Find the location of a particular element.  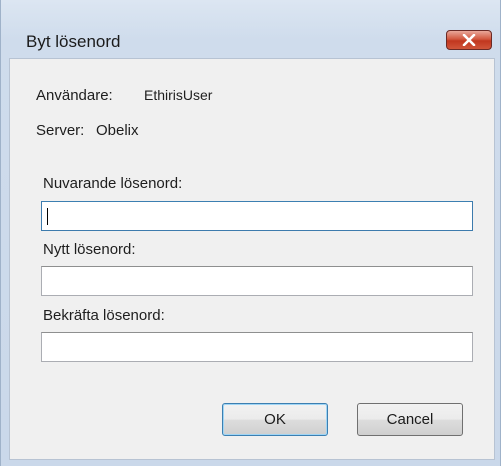

server-value: Obelix is located at coordinates (117, 130).